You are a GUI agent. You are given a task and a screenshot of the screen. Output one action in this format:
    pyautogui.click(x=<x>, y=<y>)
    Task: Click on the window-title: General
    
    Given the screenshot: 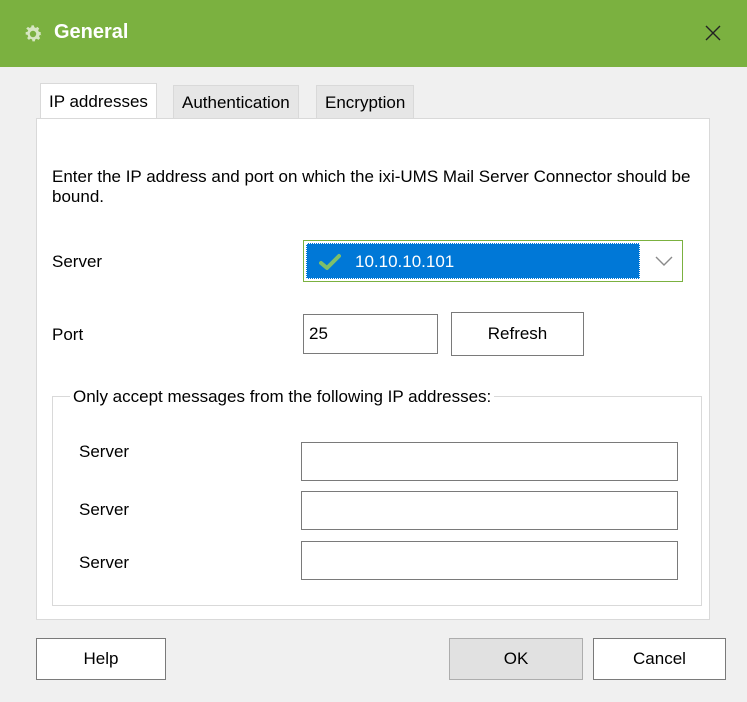 What is the action you would take?
    pyautogui.click(x=91, y=32)
    